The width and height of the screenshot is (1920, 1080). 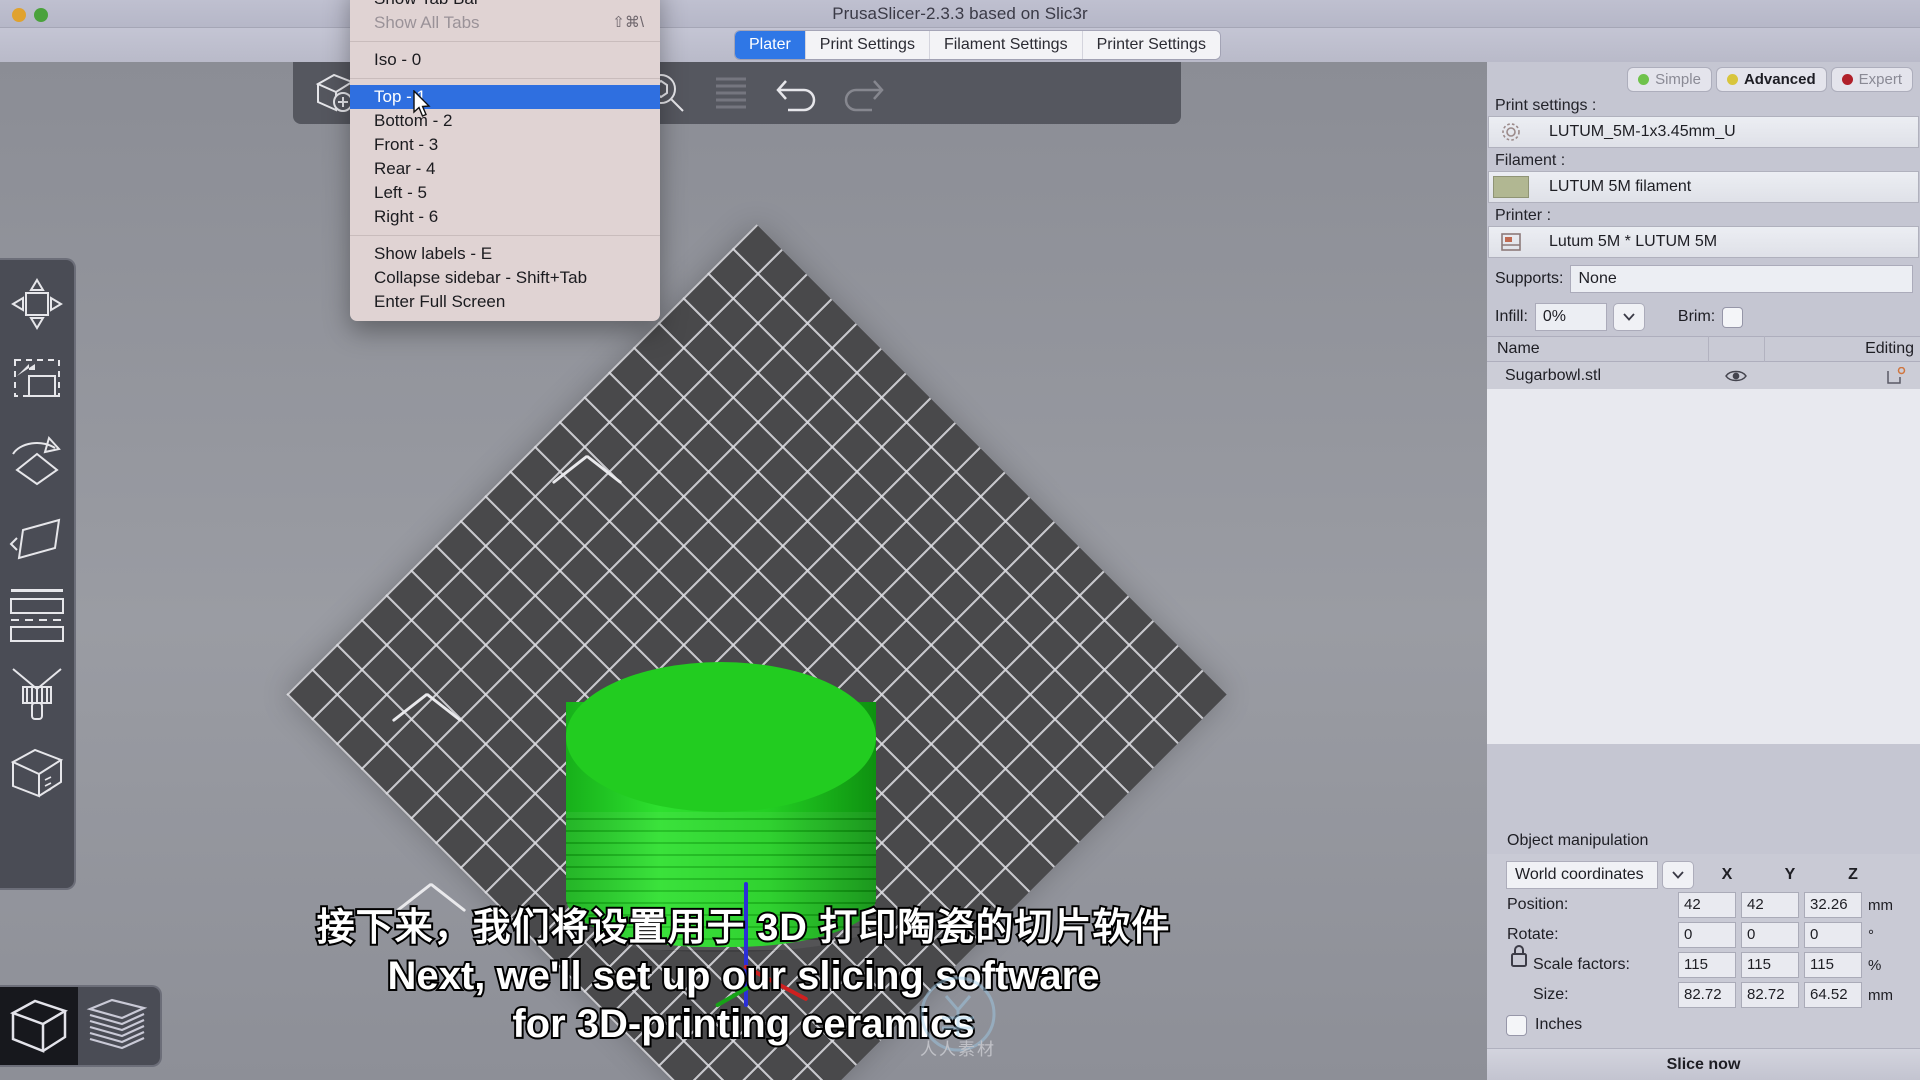 What do you see at coordinates (505, 193) in the screenshot?
I see `menu-item-left: Left - 5` at bounding box center [505, 193].